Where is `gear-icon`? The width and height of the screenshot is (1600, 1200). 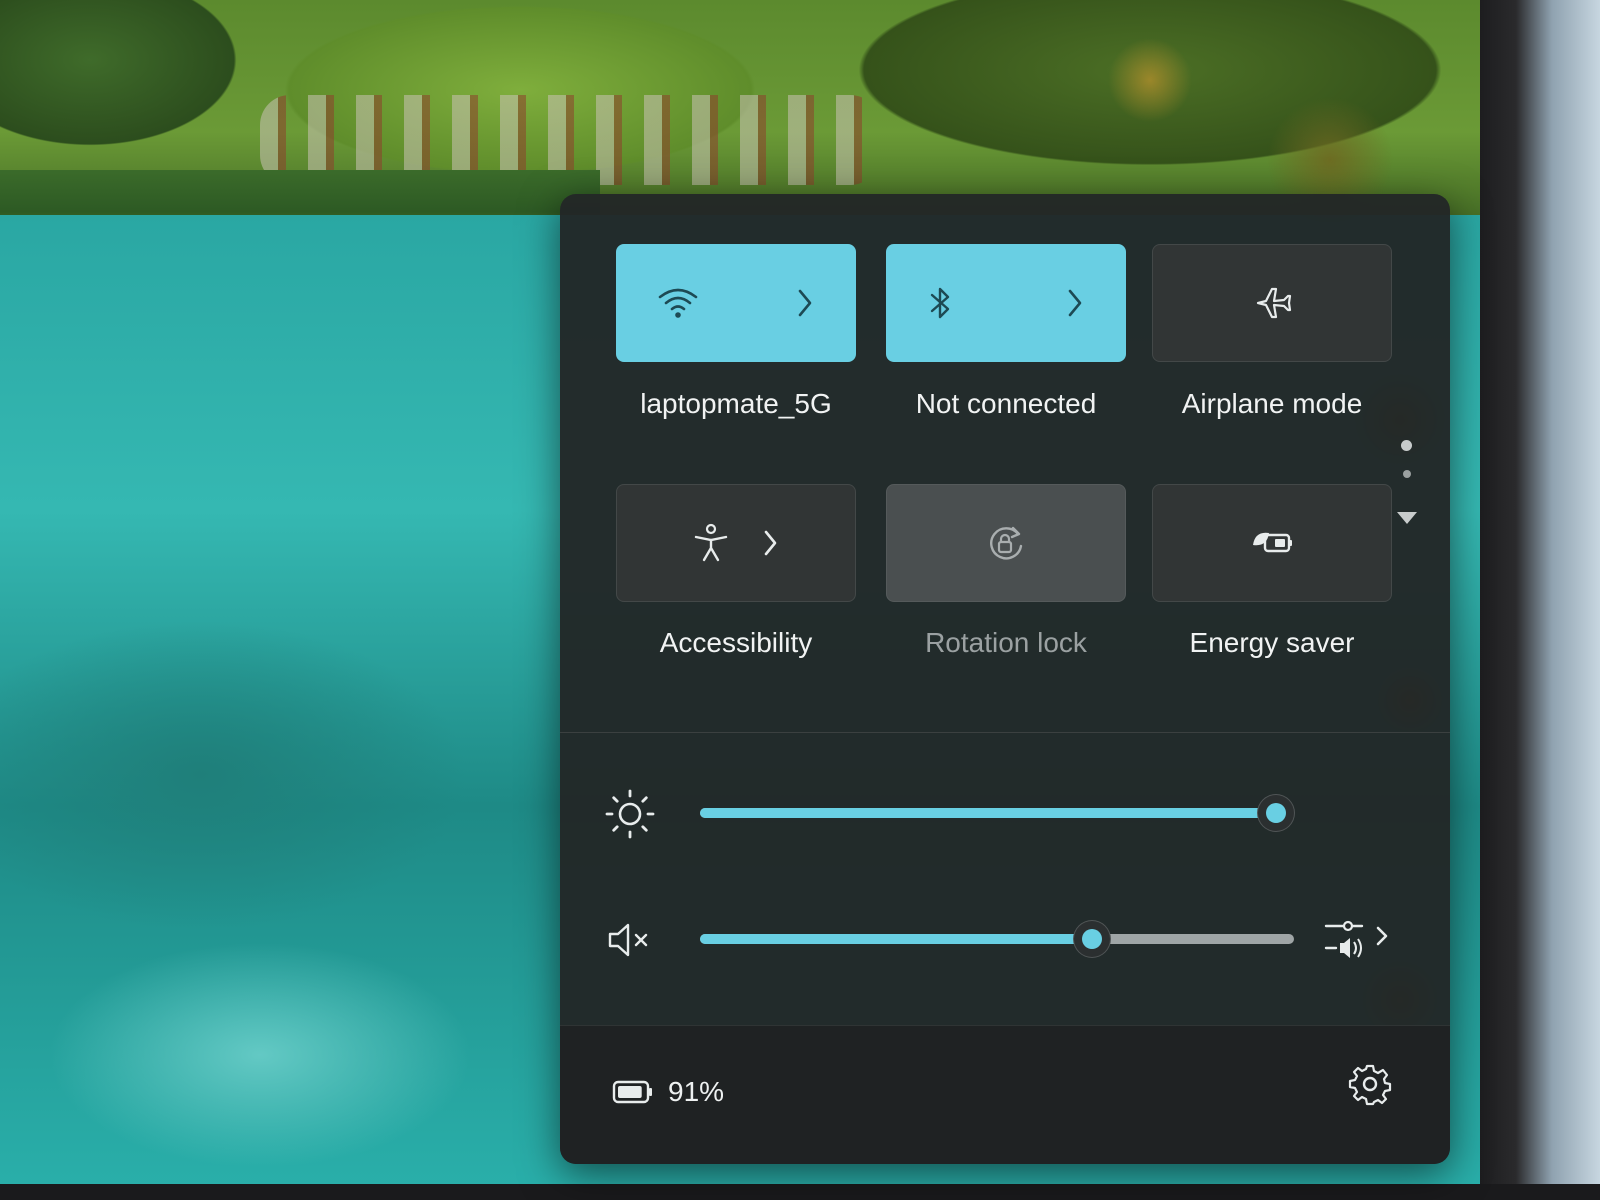 gear-icon is located at coordinates (1370, 1084).